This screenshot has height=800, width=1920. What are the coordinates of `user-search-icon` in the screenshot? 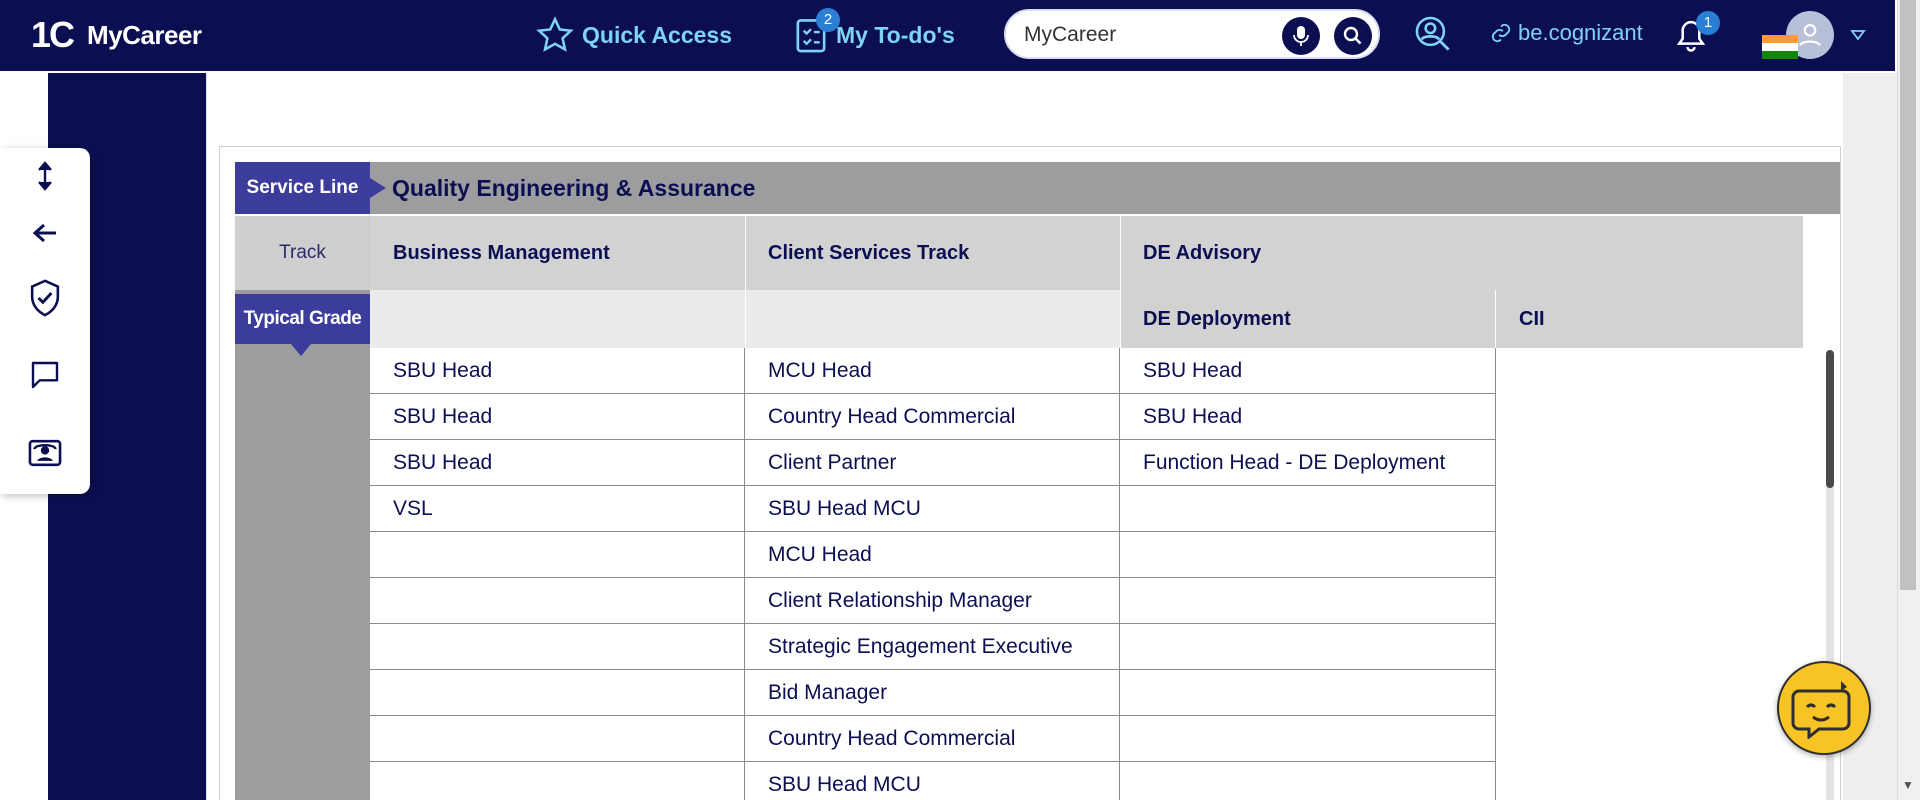 It's located at (1432, 33).